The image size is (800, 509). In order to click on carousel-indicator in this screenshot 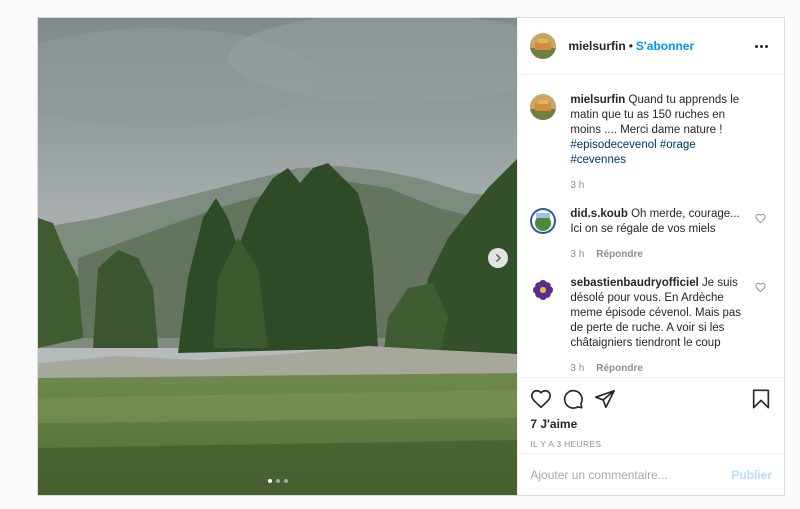, I will do `click(277, 481)`.